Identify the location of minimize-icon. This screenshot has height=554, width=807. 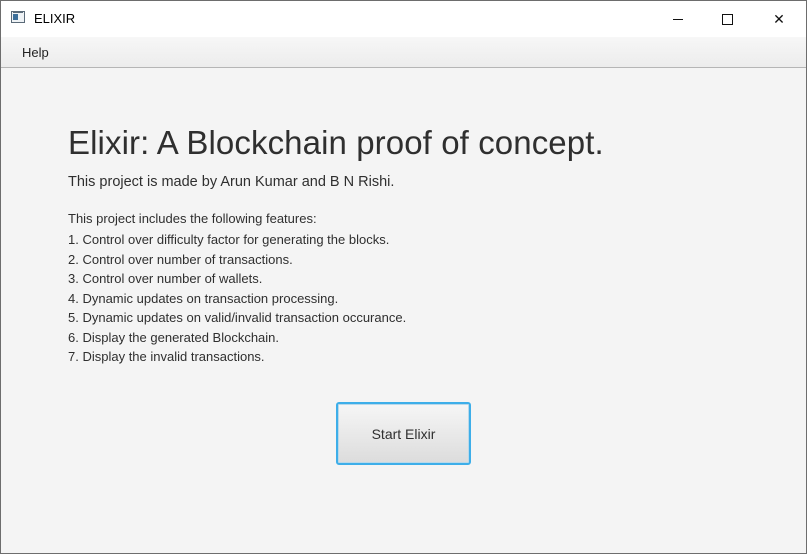
(678, 19).